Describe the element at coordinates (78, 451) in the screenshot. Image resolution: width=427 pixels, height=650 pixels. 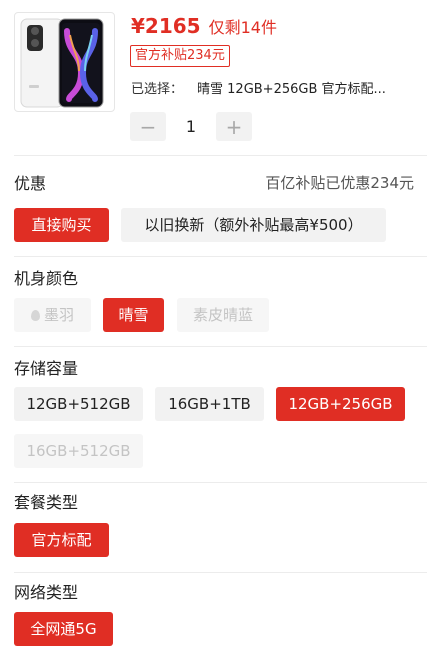
I see `storage-option-16-512: 16GB+512GB` at that location.